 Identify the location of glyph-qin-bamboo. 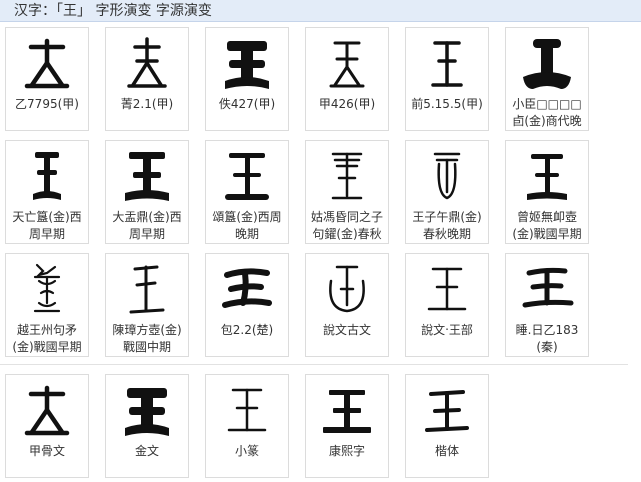
(547, 289).